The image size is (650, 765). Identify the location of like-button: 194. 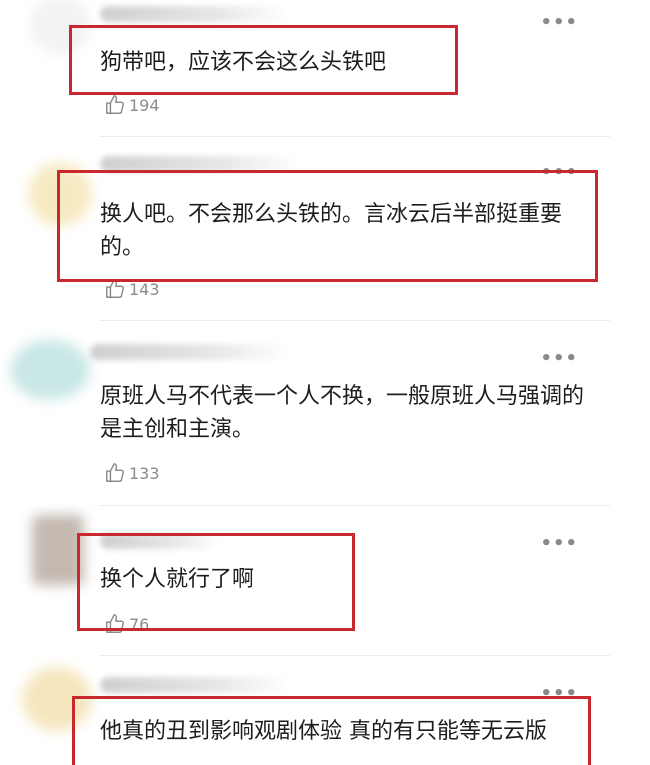
(132, 105).